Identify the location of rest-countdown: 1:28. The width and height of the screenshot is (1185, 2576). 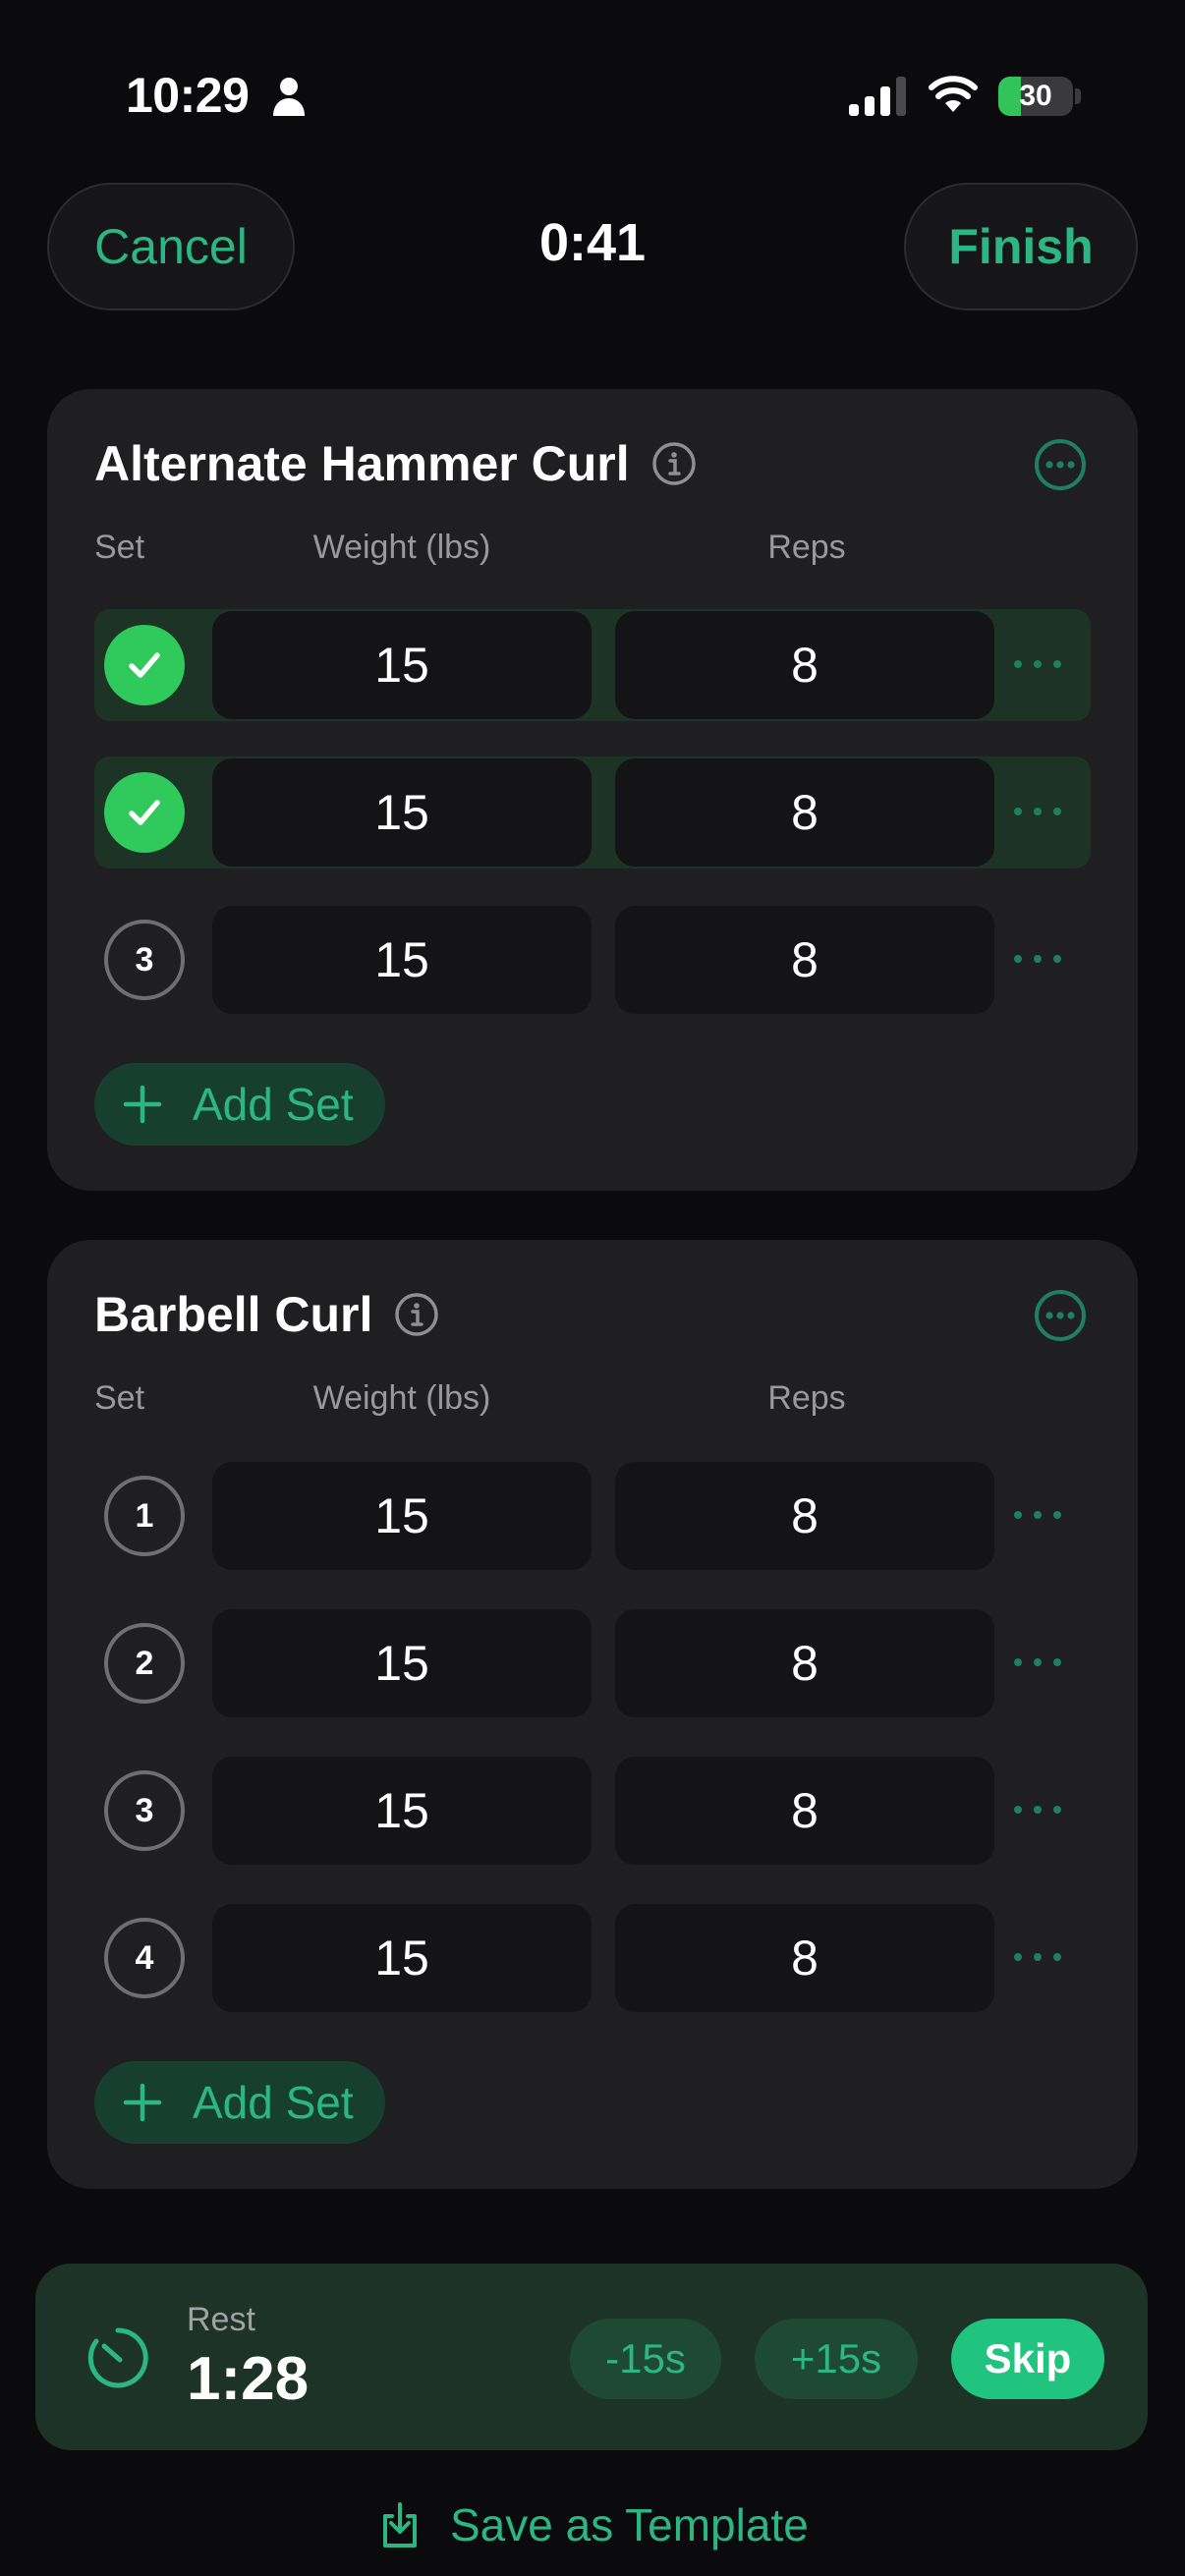
(249, 2379).